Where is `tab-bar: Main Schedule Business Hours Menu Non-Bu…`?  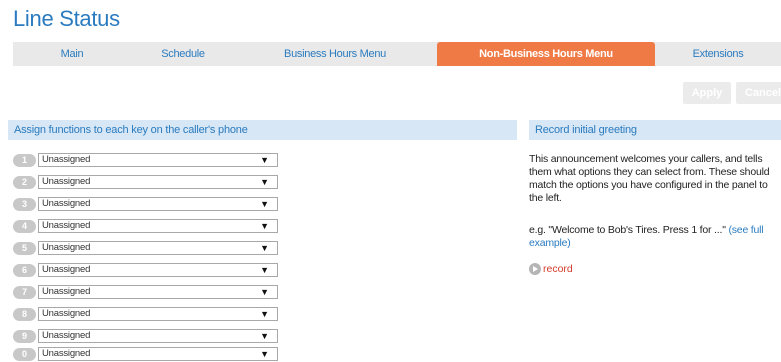 tab-bar: Main Schedule Business Hours Menu Non-Bu… is located at coordinates (397, 54).